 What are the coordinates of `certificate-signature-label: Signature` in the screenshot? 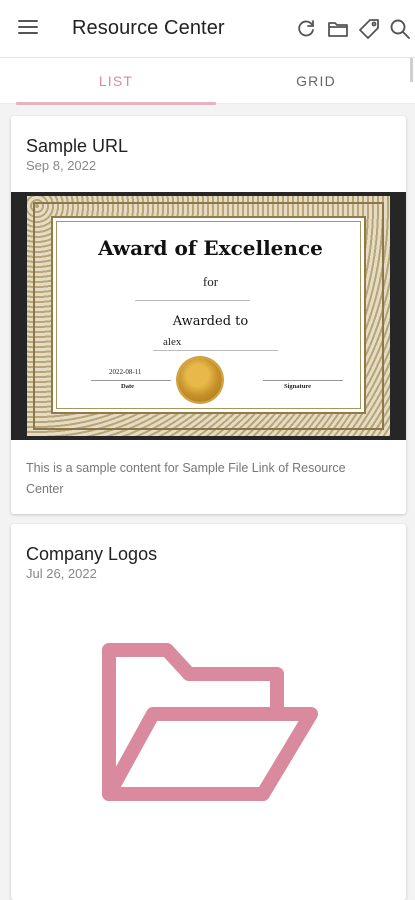 It's located at (297, 386).